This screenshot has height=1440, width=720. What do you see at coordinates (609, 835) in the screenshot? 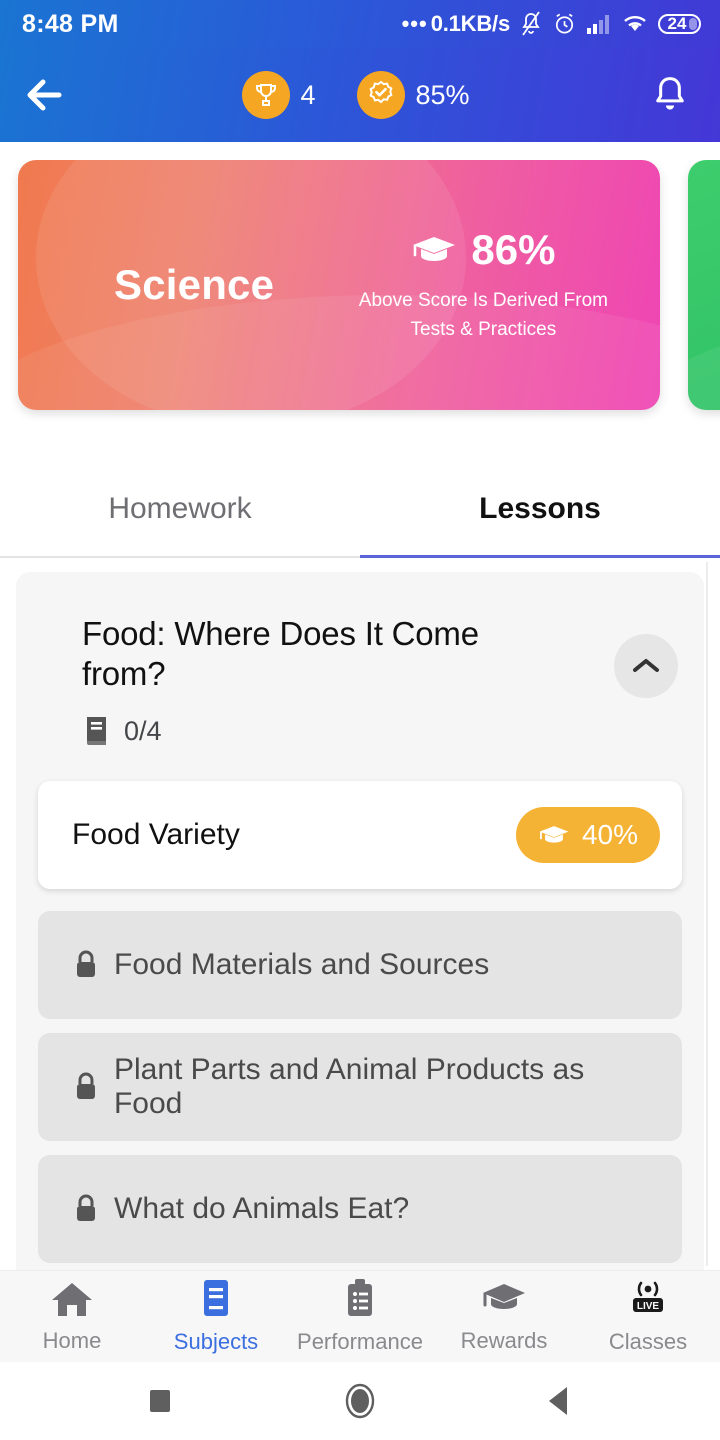
I see `lesson-score-value: 40%` at bounding box center [609, 835].